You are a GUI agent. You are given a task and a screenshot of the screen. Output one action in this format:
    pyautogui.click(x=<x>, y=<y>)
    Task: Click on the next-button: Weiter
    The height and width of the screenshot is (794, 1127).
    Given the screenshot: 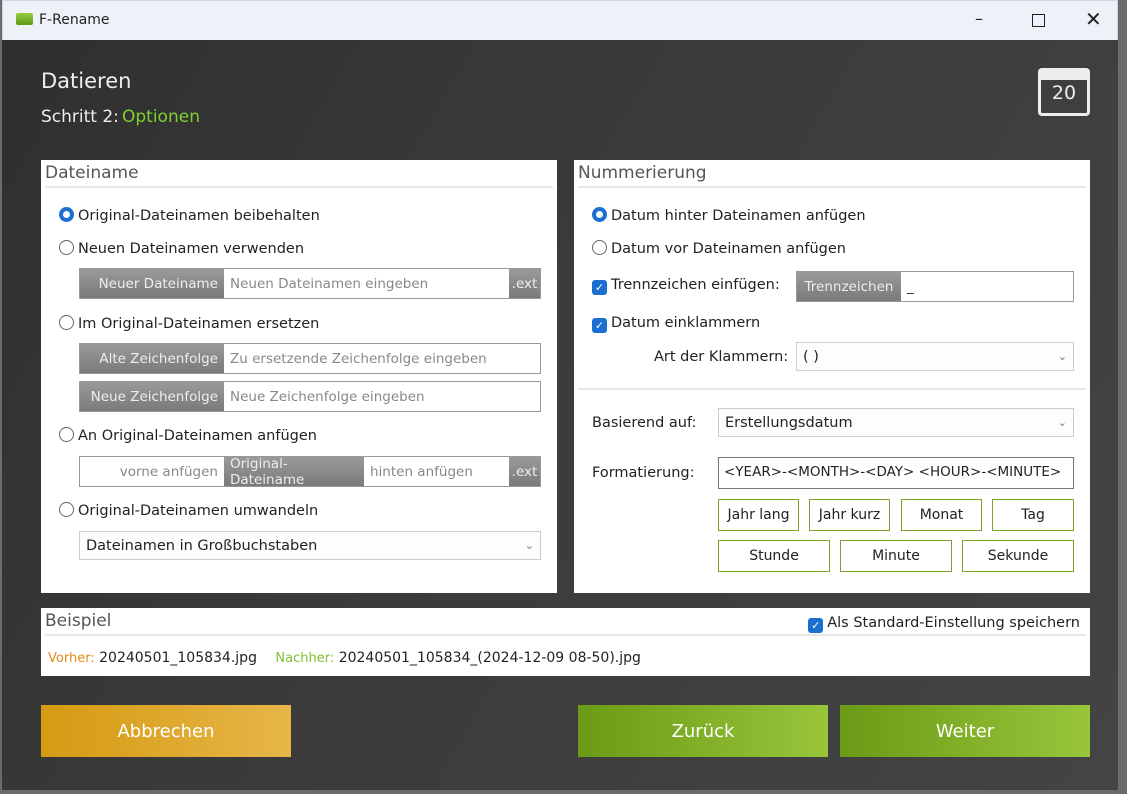 What is the action you would take?
    pyautogui.click(x=965, y=731)
    